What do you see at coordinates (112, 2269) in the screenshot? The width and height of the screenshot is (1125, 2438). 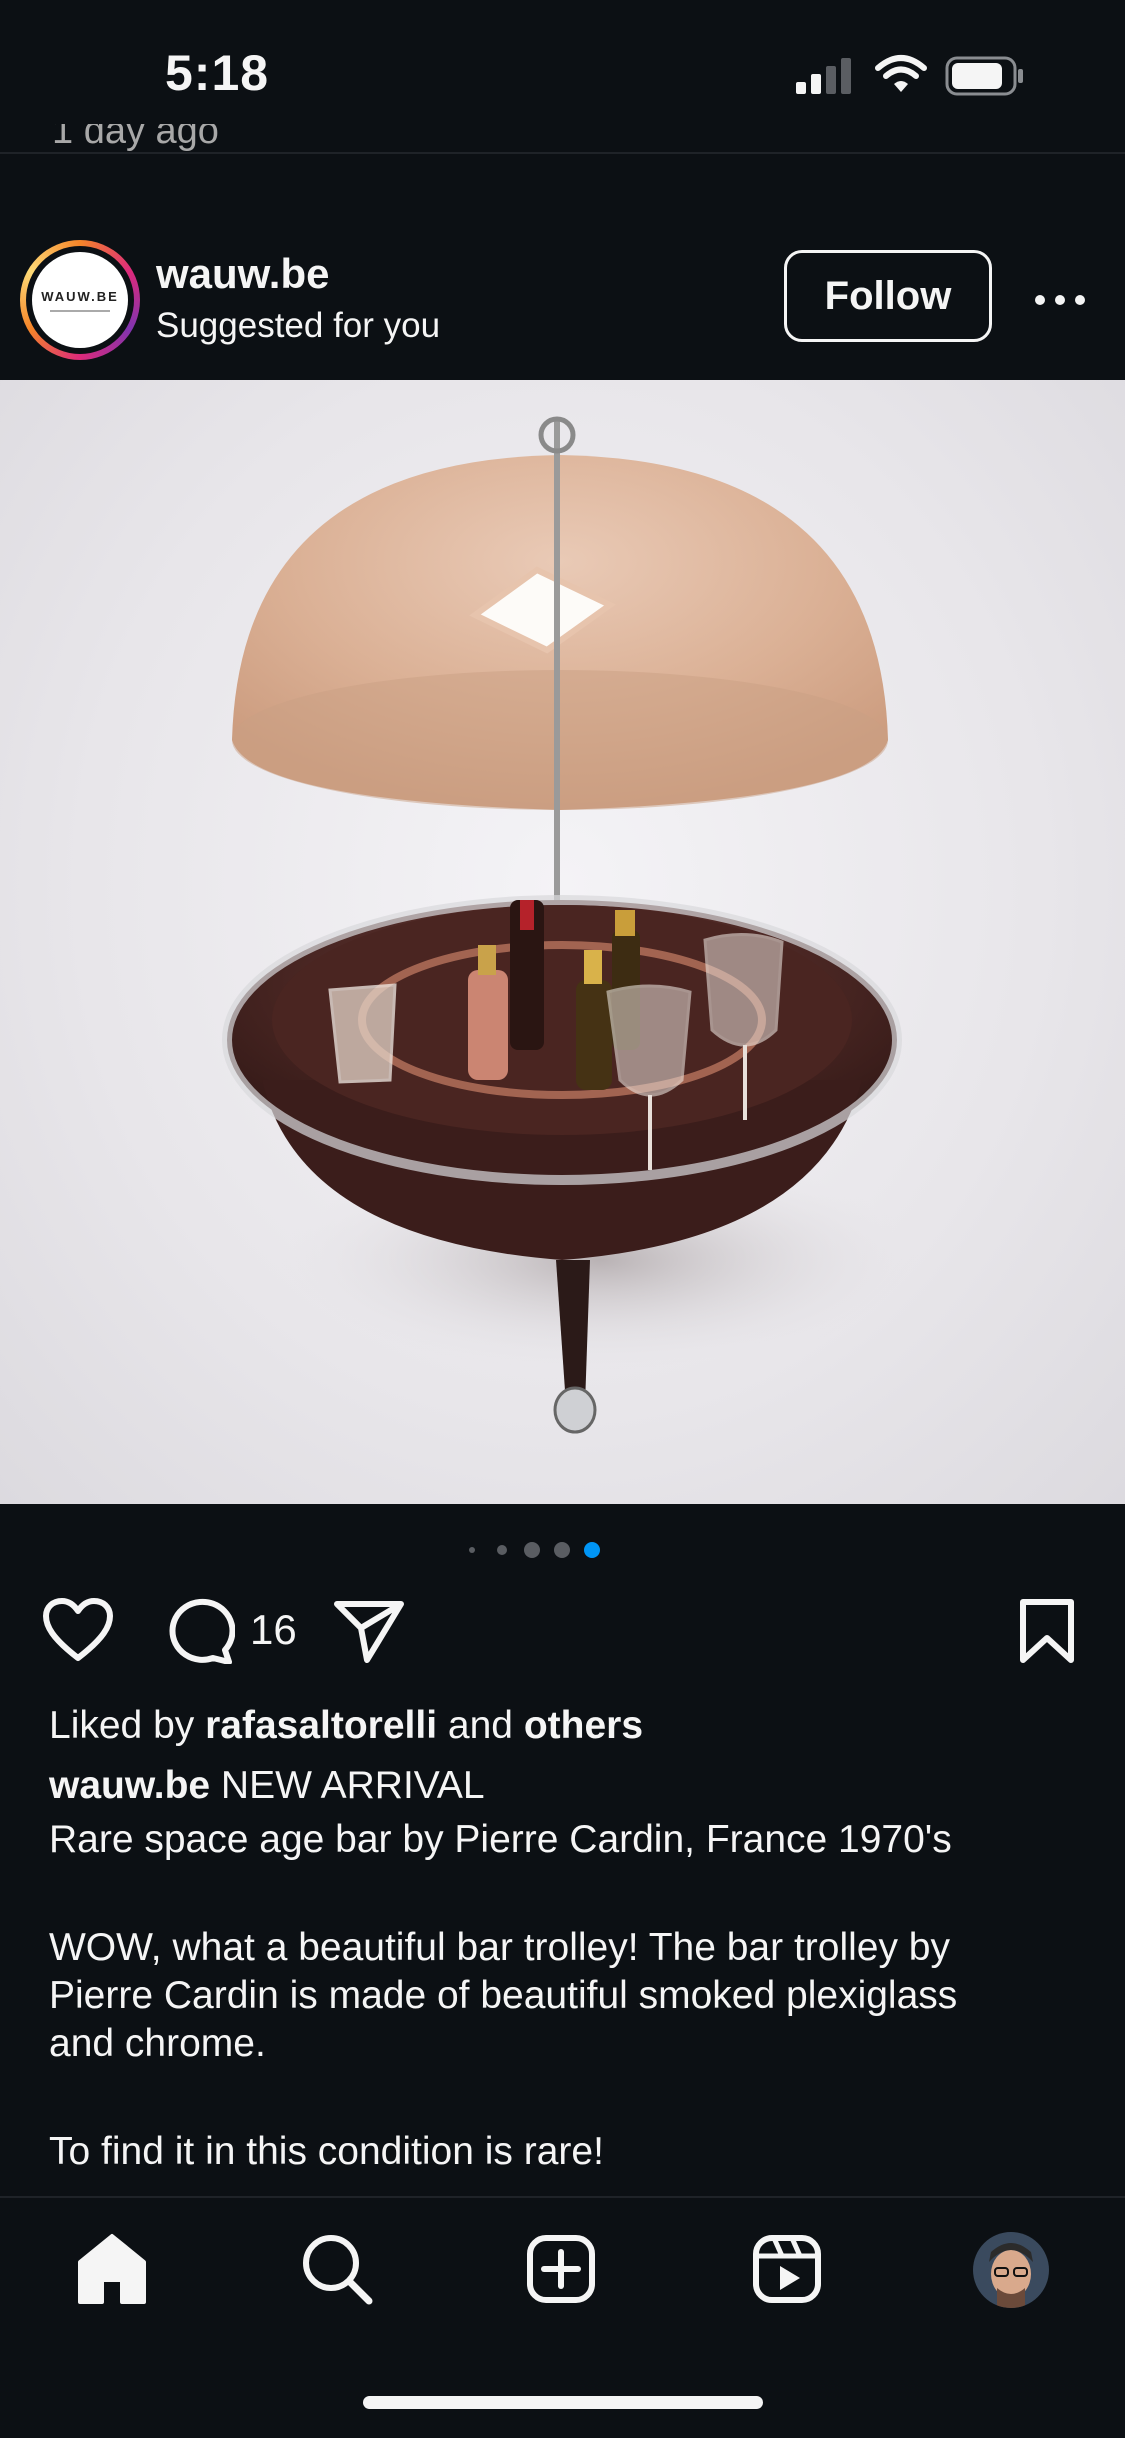 I see `home-icon` at bounding box center [112, 2269].